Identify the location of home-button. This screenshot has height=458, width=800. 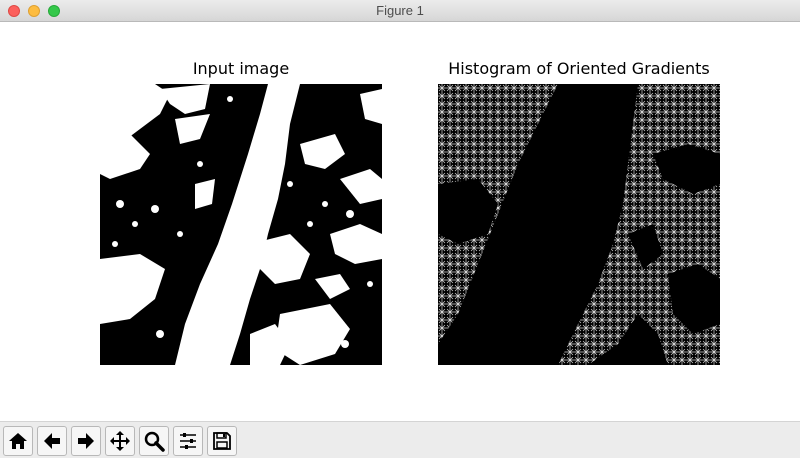
(18, 441).